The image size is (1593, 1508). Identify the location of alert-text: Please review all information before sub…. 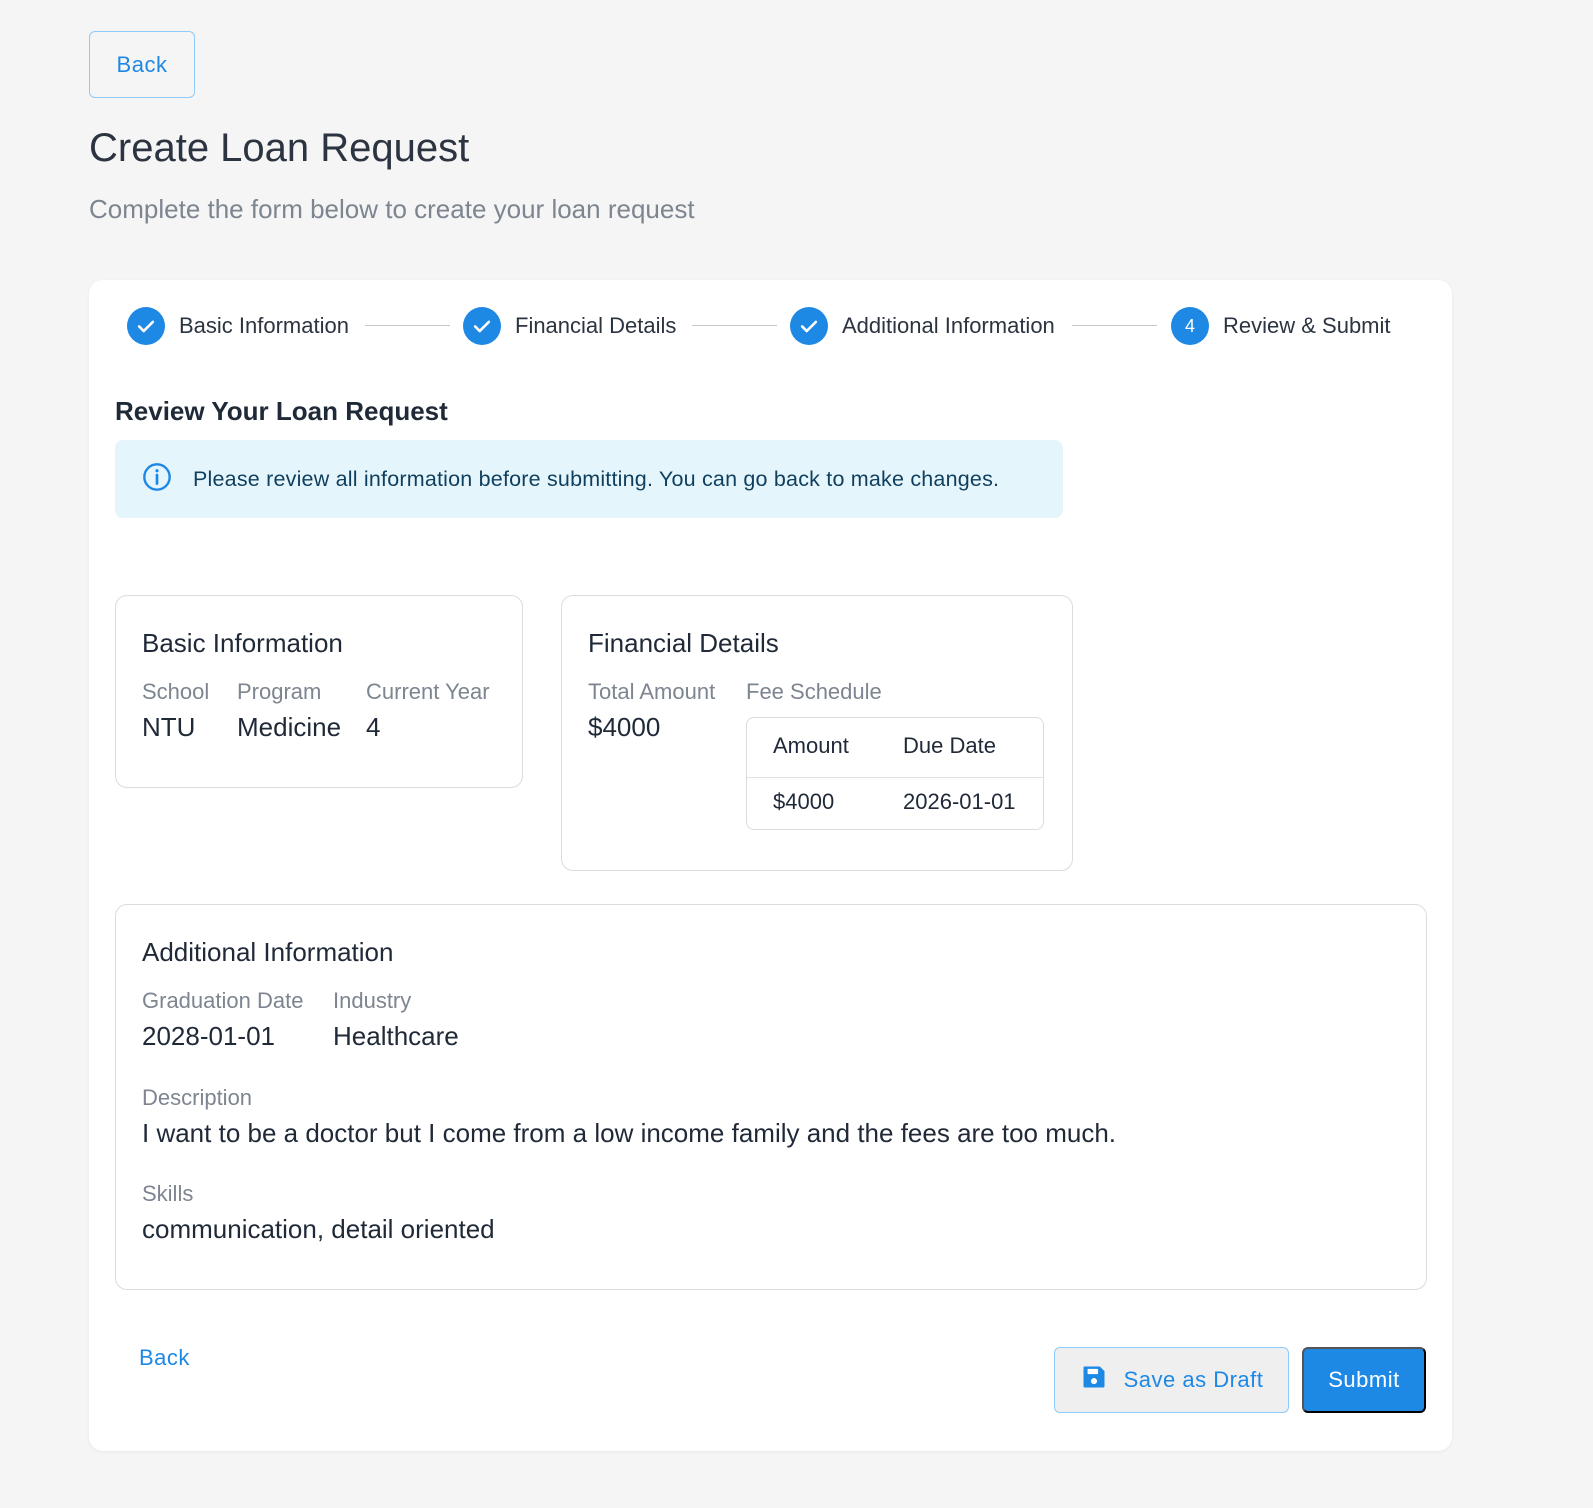
(596, 478).